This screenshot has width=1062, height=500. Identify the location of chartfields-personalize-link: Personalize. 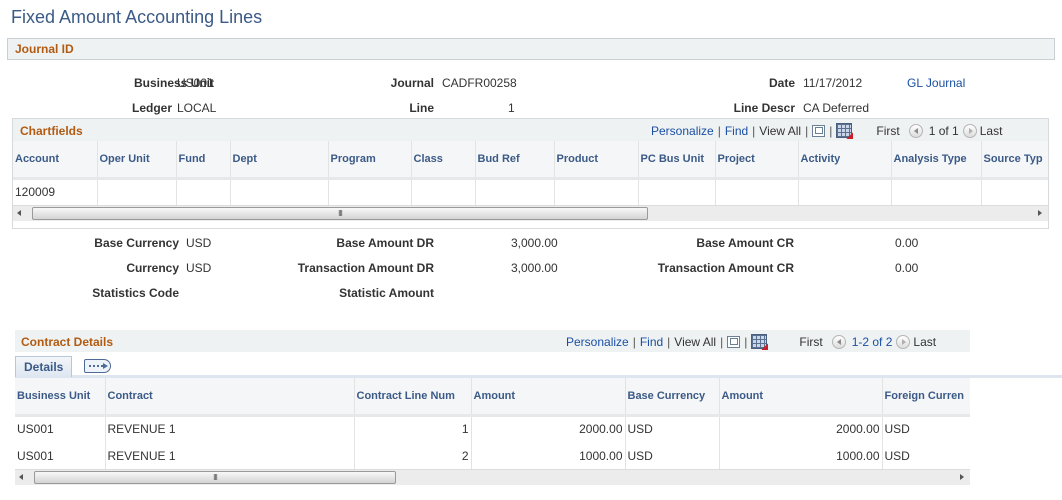
(682, 131).